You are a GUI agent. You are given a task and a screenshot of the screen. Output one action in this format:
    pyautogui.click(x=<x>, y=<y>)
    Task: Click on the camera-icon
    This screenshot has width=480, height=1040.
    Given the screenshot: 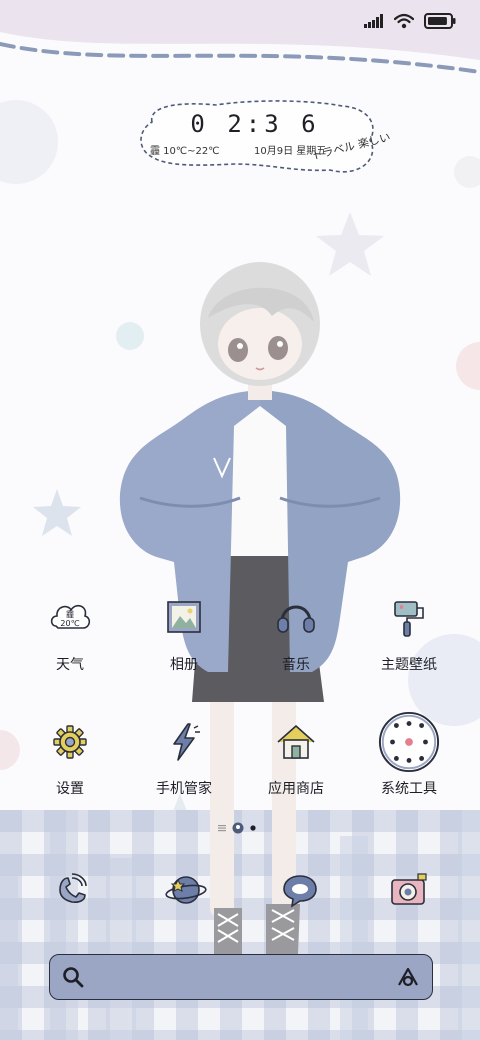 What is the action you would take?
    pyautogui.click(x=409, y=889)
    